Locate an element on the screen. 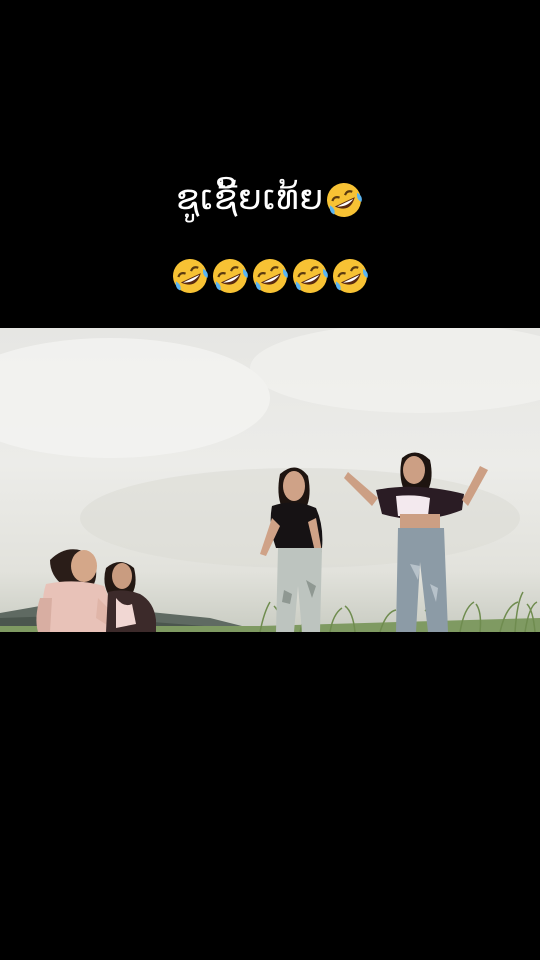  caption-line-1: ຊູເຊີ້ຍເທ້ຍ is located at coordinates (270, 198).